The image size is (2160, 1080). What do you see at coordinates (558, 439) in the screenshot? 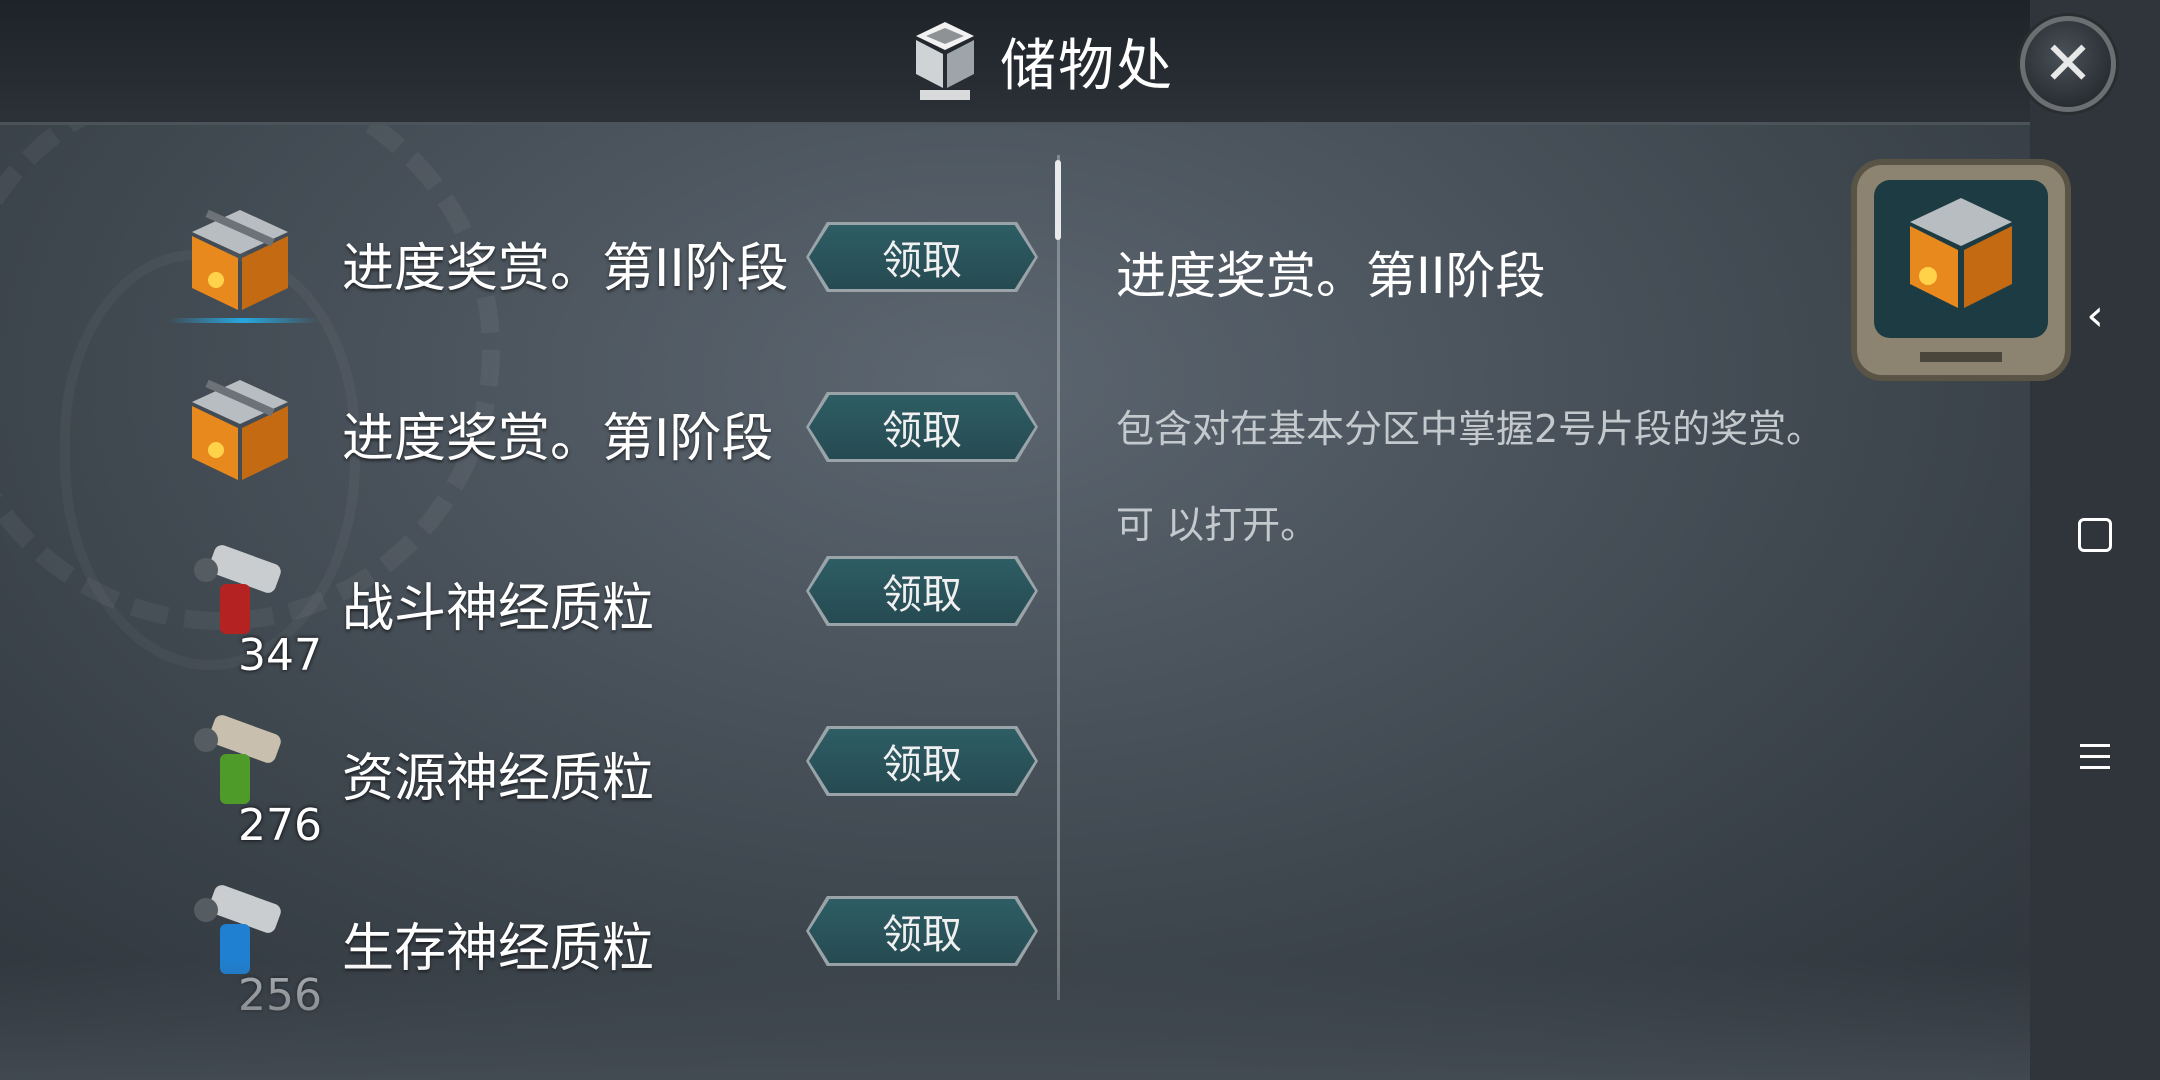
I see `item-name: 进度奖赏。第I阶段` at bounding box center [558, 439].